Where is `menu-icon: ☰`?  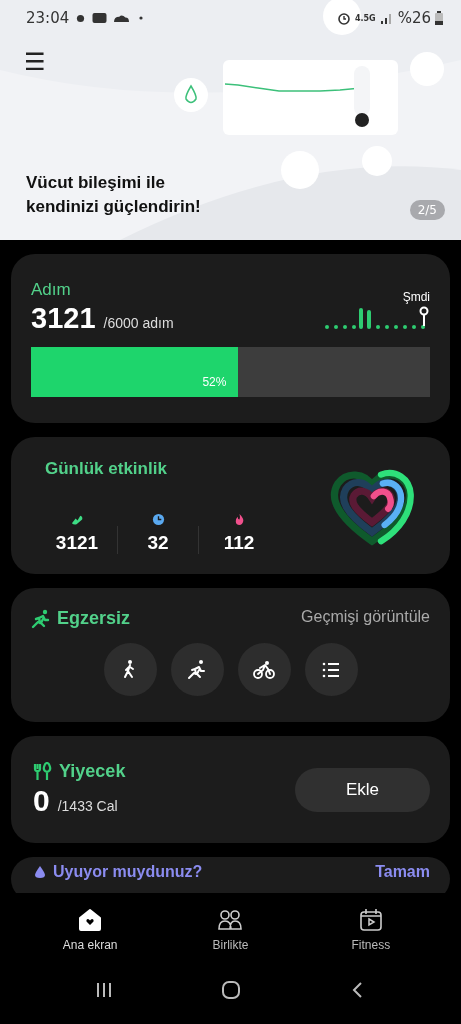 menu-icon: ☰ is located at coordinates (35, 62).